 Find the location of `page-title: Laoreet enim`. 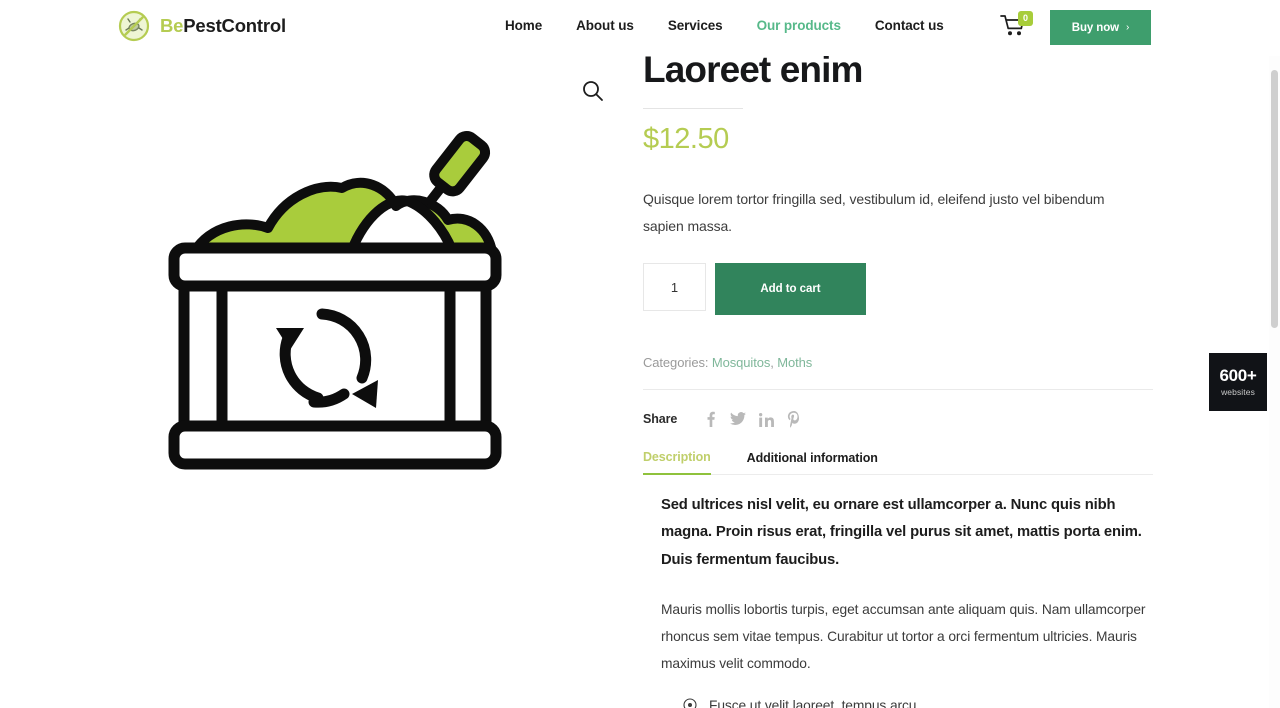

page-title: Laoreet enim is located at coordinates (753, 69).